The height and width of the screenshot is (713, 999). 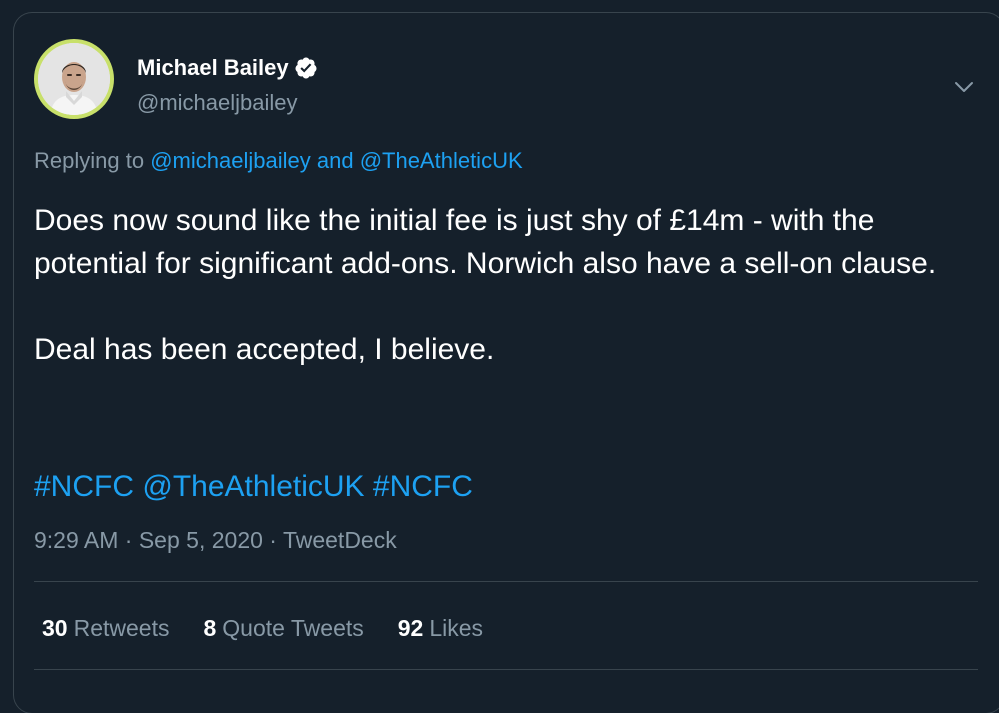 I want to click on tweet-meta: 9:29 AM · Sep 5, 2020 · TweetDeck, so click(x=215, y=540).